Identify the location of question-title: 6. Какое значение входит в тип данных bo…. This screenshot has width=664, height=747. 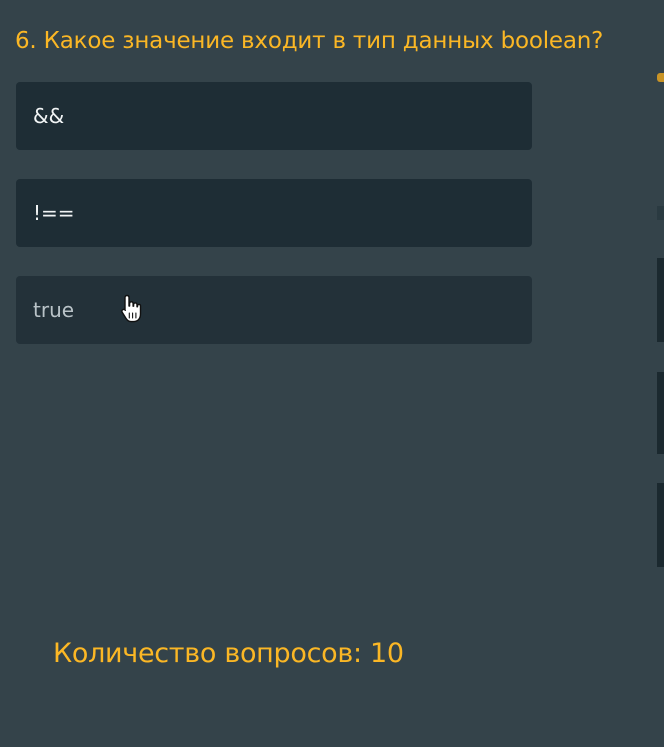
(309, 41).